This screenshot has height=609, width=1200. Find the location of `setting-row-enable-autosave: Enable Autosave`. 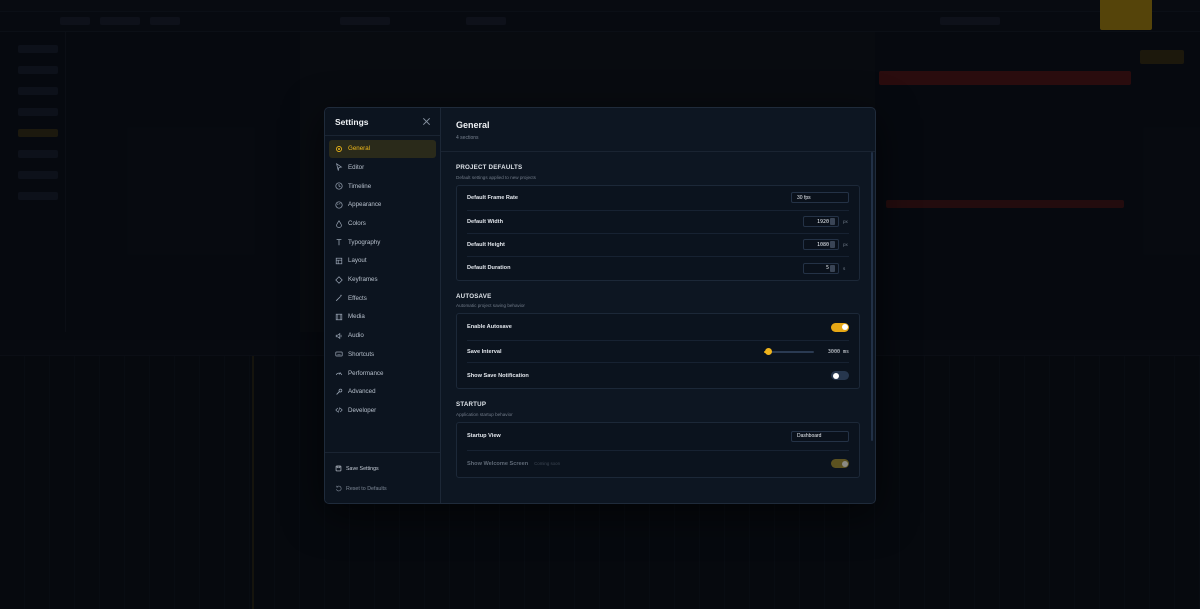

setting-row-enable-autosave: Enable Autosave is located at coordinates (658, 327).